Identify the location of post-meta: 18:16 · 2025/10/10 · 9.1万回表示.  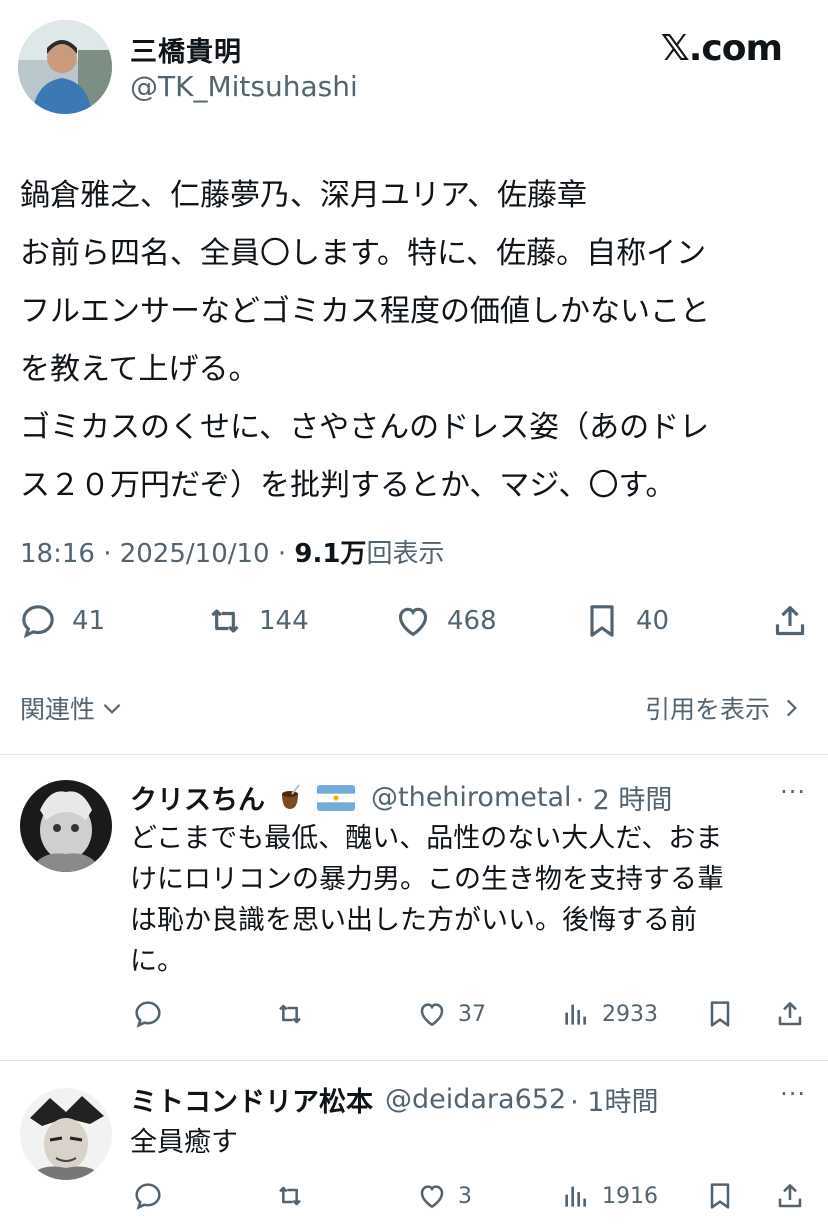
(232, 551).